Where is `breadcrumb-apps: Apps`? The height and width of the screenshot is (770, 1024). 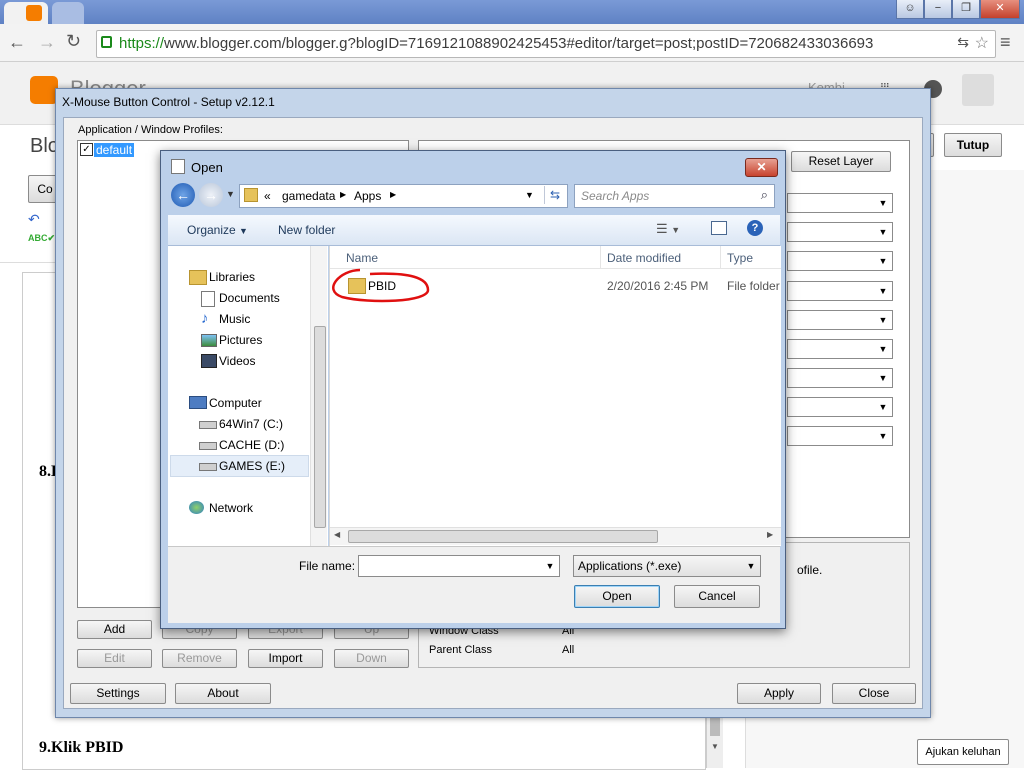 breadcrumb-apps: Apps is located at coordinates (367, 196).